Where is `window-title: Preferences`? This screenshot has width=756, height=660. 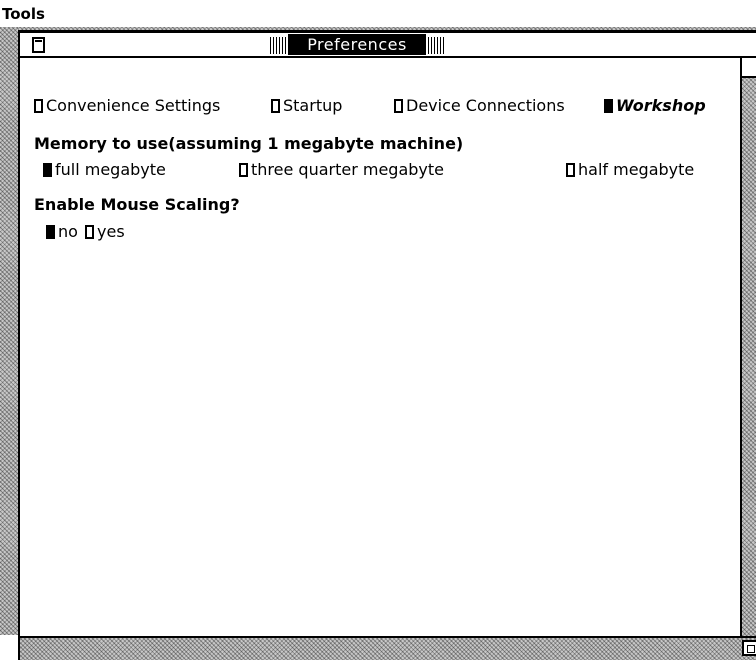 window-title: Preferences is located at coordinates (357, 44).